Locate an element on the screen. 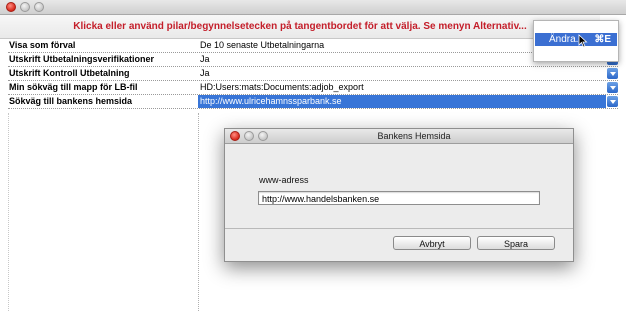 This screenshot has height=311, width=626. menu-item-edit: Ändra... ⌘E is located at coordinates (576, 39).